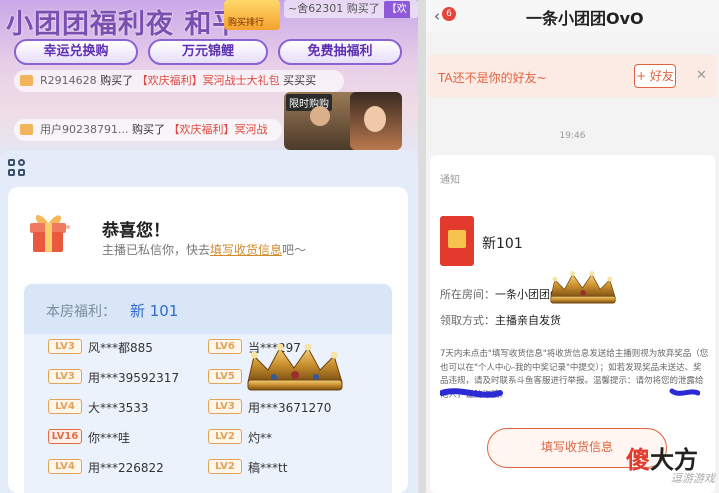 This screenshot has width=719, height=493. What do you see at coordinates (693, 478) in the screenshot?
I see `watermark-sub: 逗游游戏` at bounding box center [693, 478].